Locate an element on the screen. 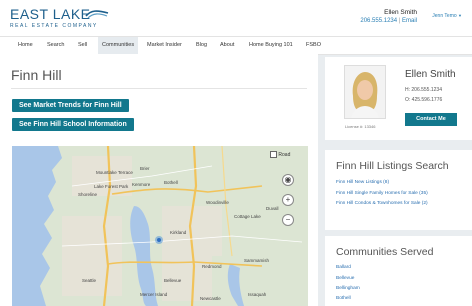 Image resolution: width=472 pixels, height=306 pixels. agent-home-phone: H: 206.555.1234 is located at coordinates (423, 90).